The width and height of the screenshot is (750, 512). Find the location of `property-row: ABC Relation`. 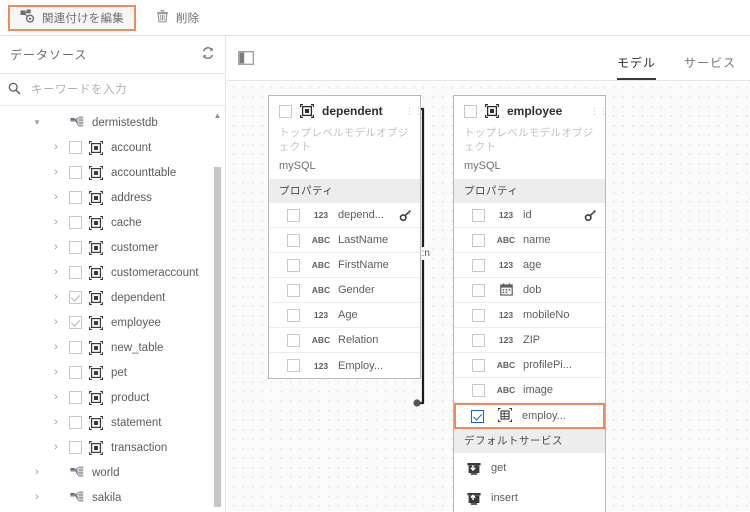

property-row: ABC Relation is located at coordinates (344, 340).